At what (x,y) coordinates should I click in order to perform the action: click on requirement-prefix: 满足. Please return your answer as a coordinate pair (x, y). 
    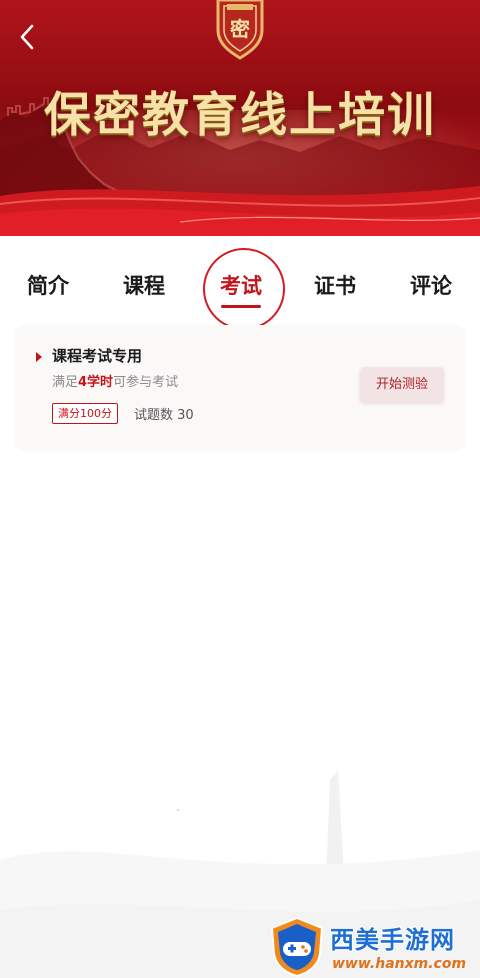
    Looking at the image, I should click on (65, 382).